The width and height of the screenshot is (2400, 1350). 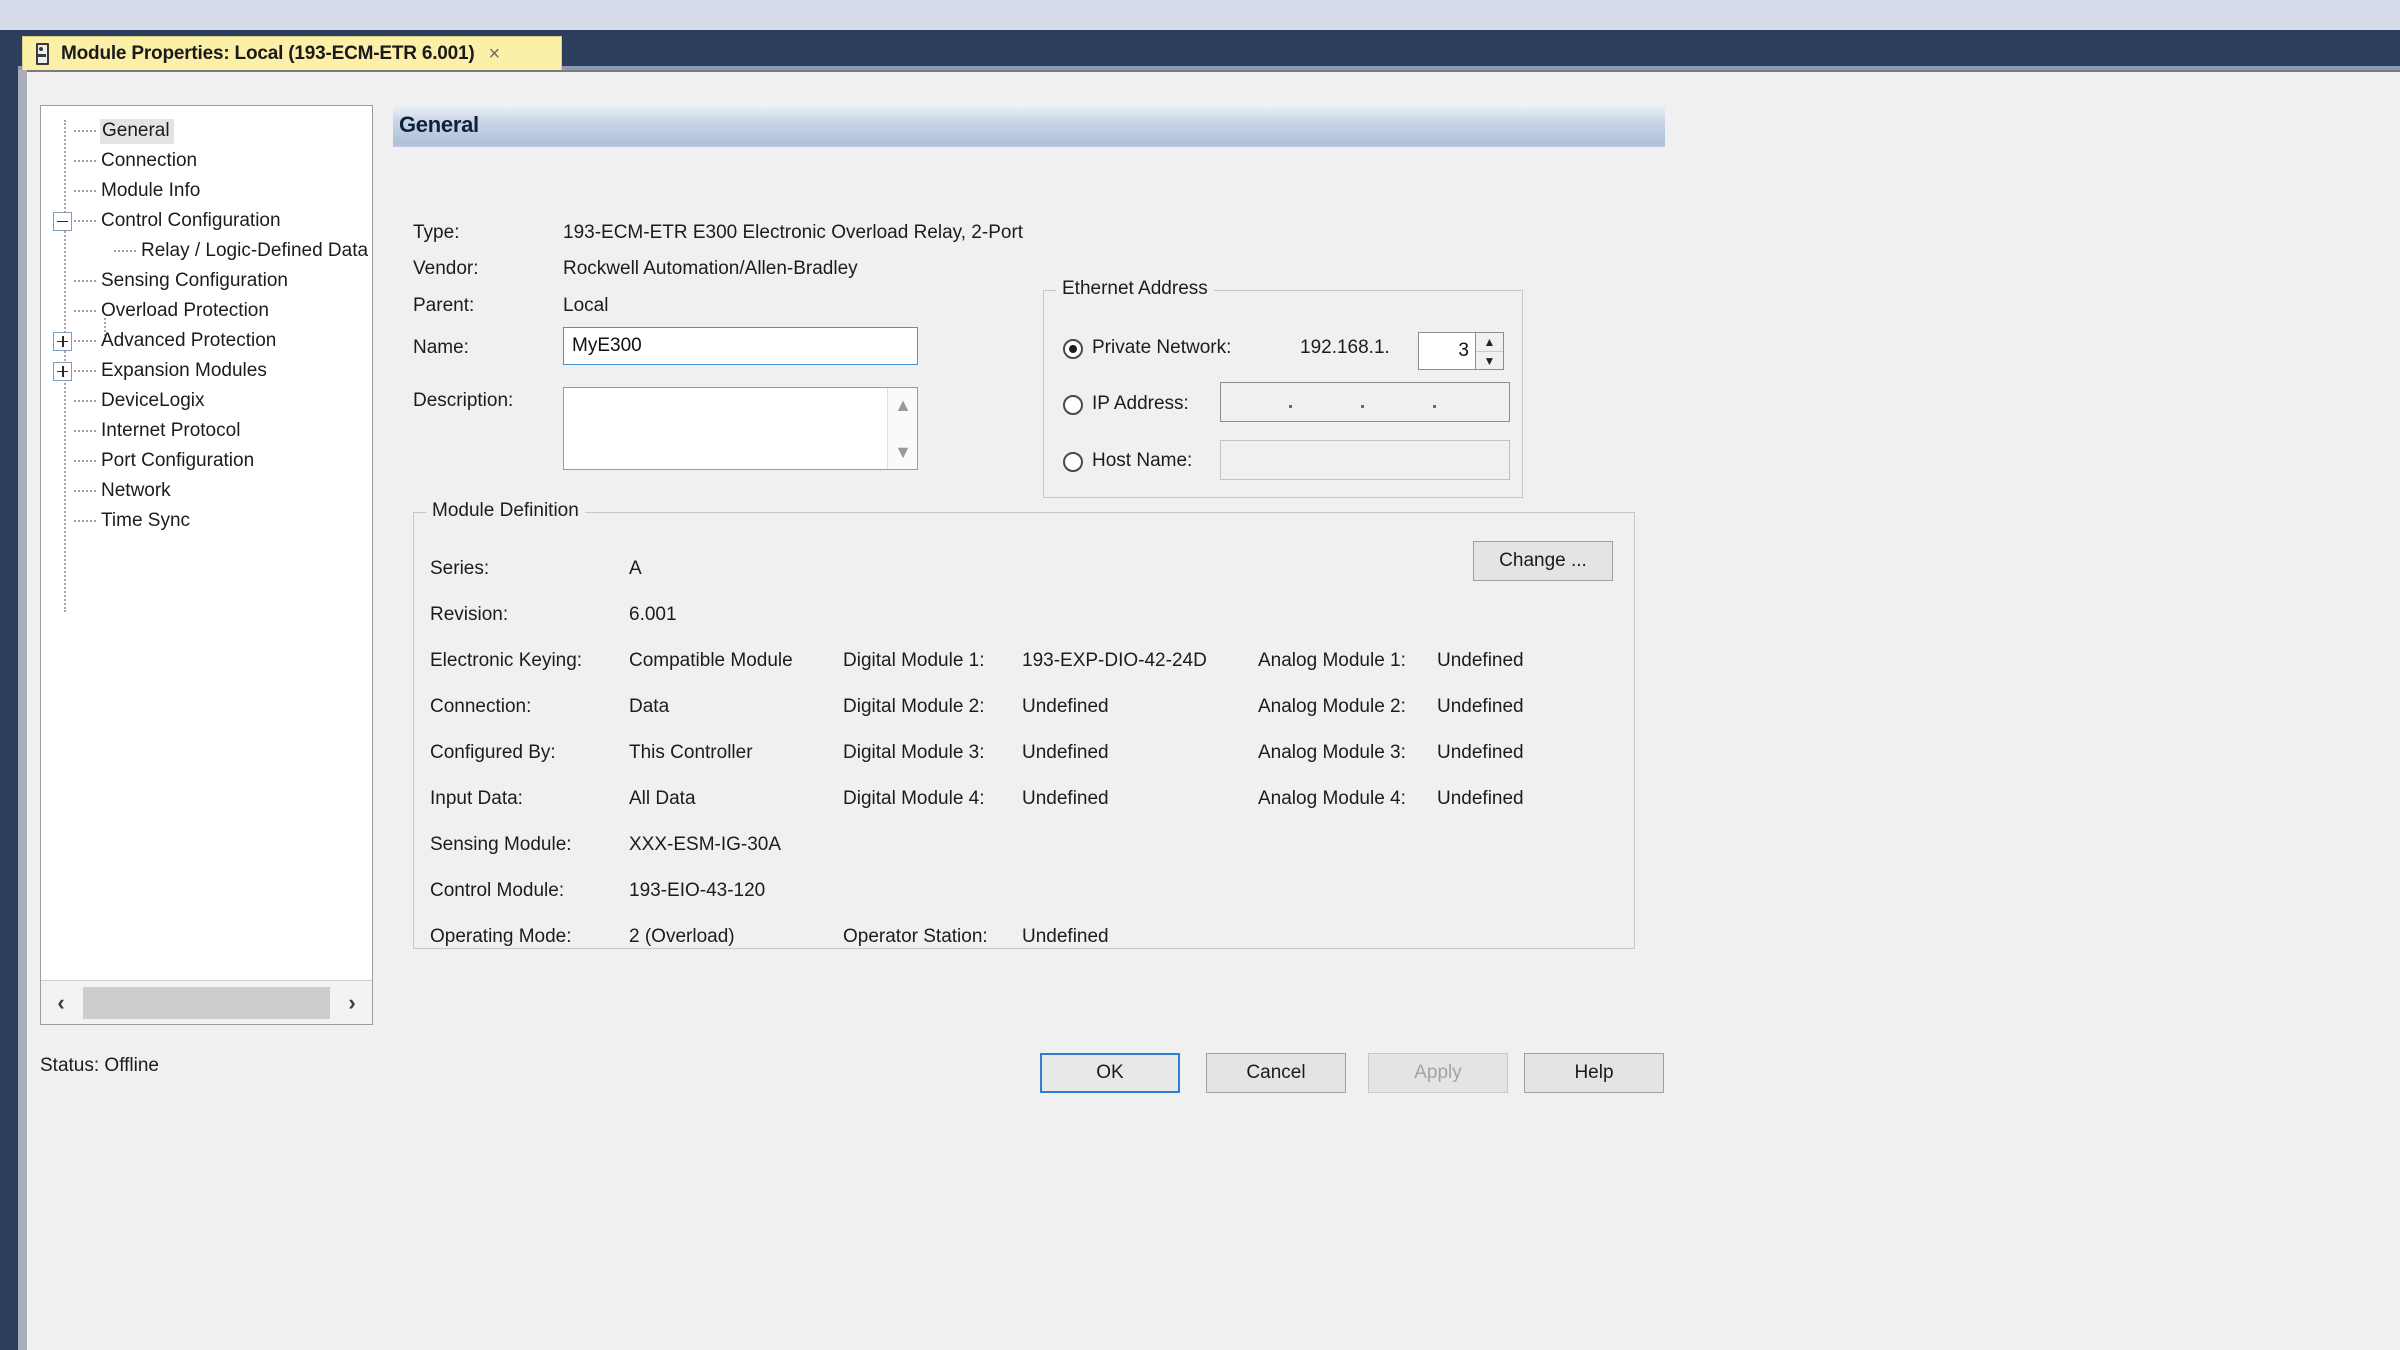 I want to click on spinner-down-icon: ▼, so click(x=1489, y=361).